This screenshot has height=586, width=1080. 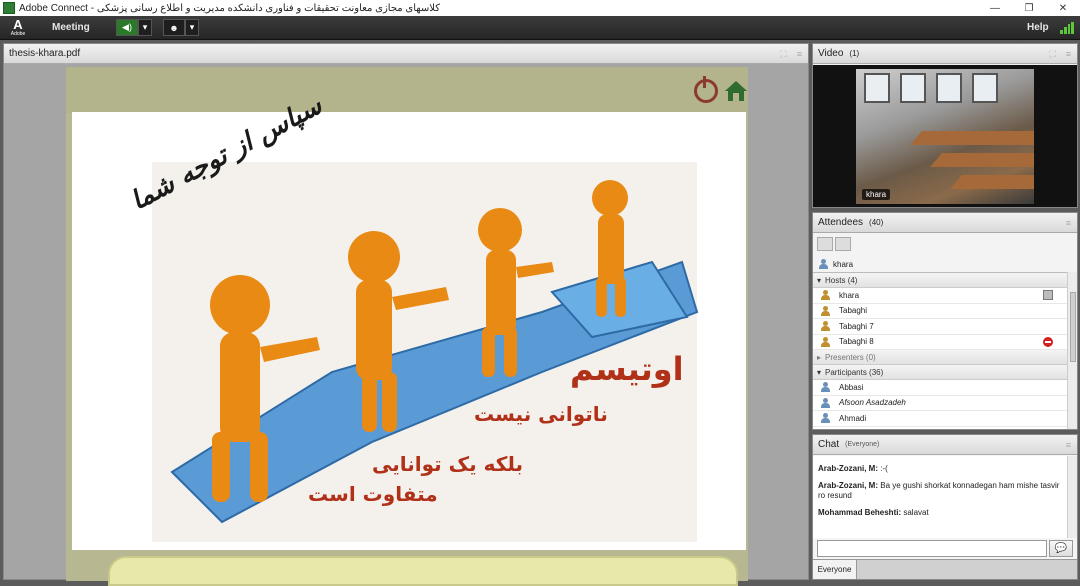 I want to click on chat-pod-title: Chat, so click(x=829, y=444).